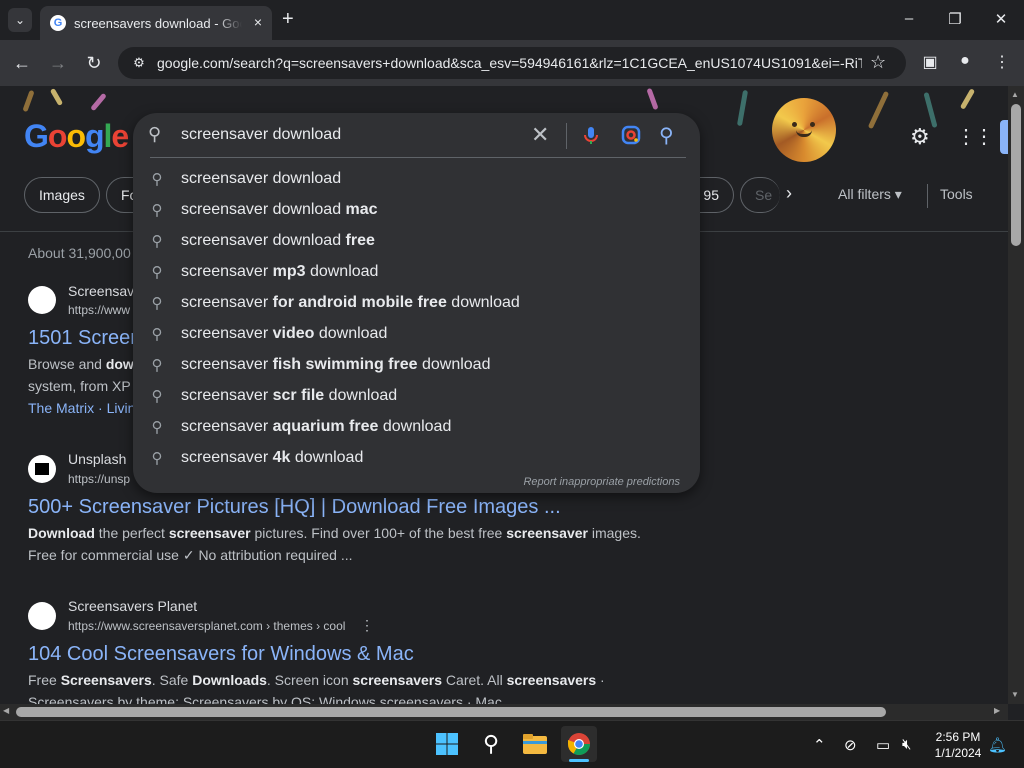 The image size is (1024, 768). I want to click on restore-button: ❐, so click(955, 19).